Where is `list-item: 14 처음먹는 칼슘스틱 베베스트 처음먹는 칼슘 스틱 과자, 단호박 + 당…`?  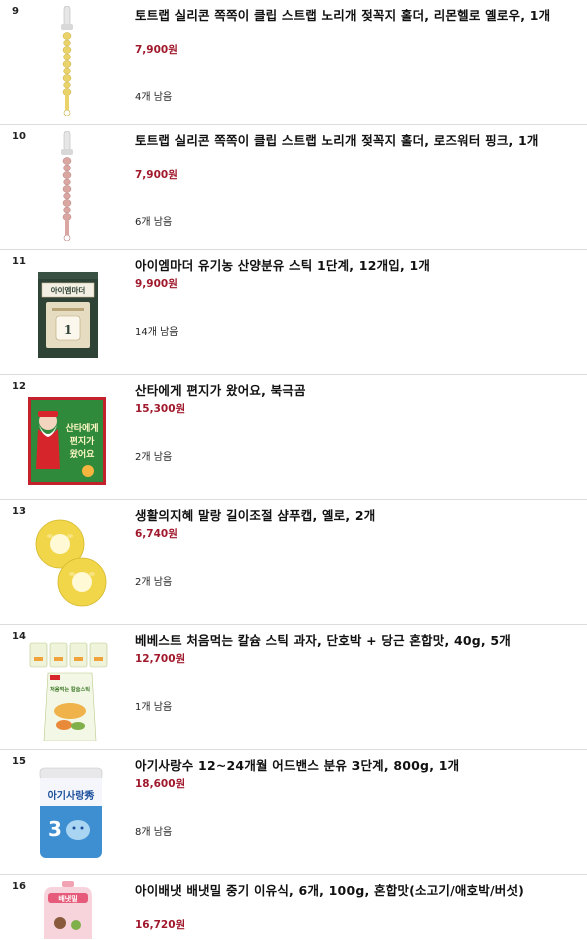
list-item: 14 처음먹는 칼슘스틱 베베스트 처음먹는 칼슘 스틱 과자, 단호박 + 당… is located at coordinates (293, 687).